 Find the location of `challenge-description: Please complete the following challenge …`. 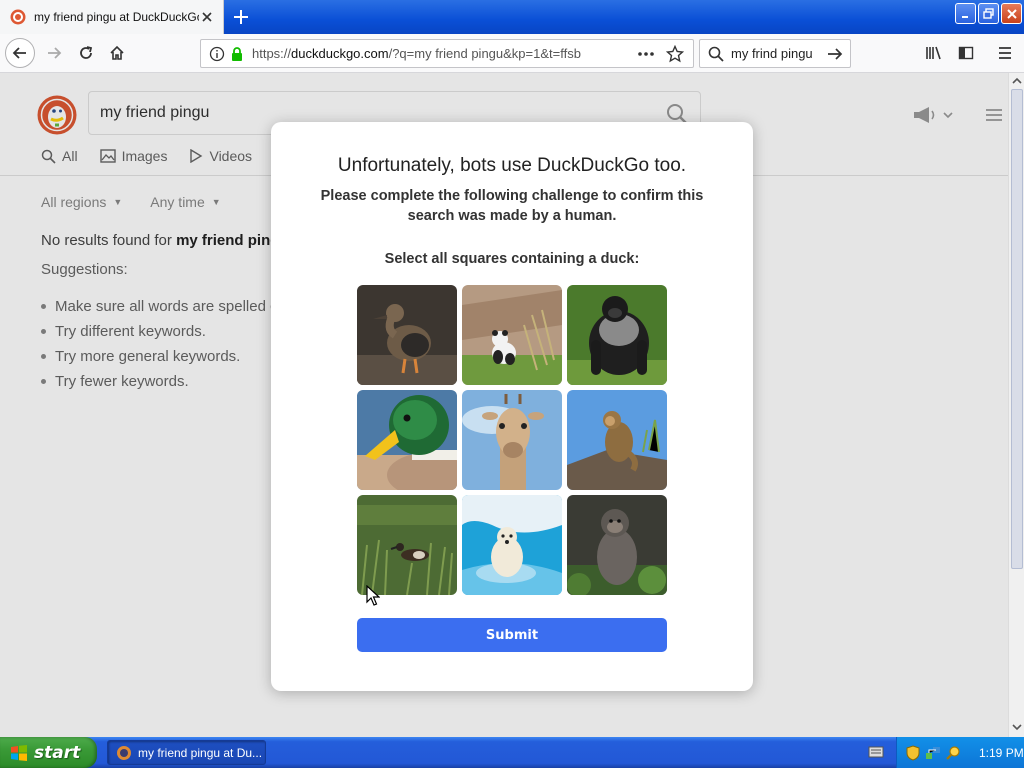

challenge-description: Please complete the following challenge … is located at coordinates (512, 206).